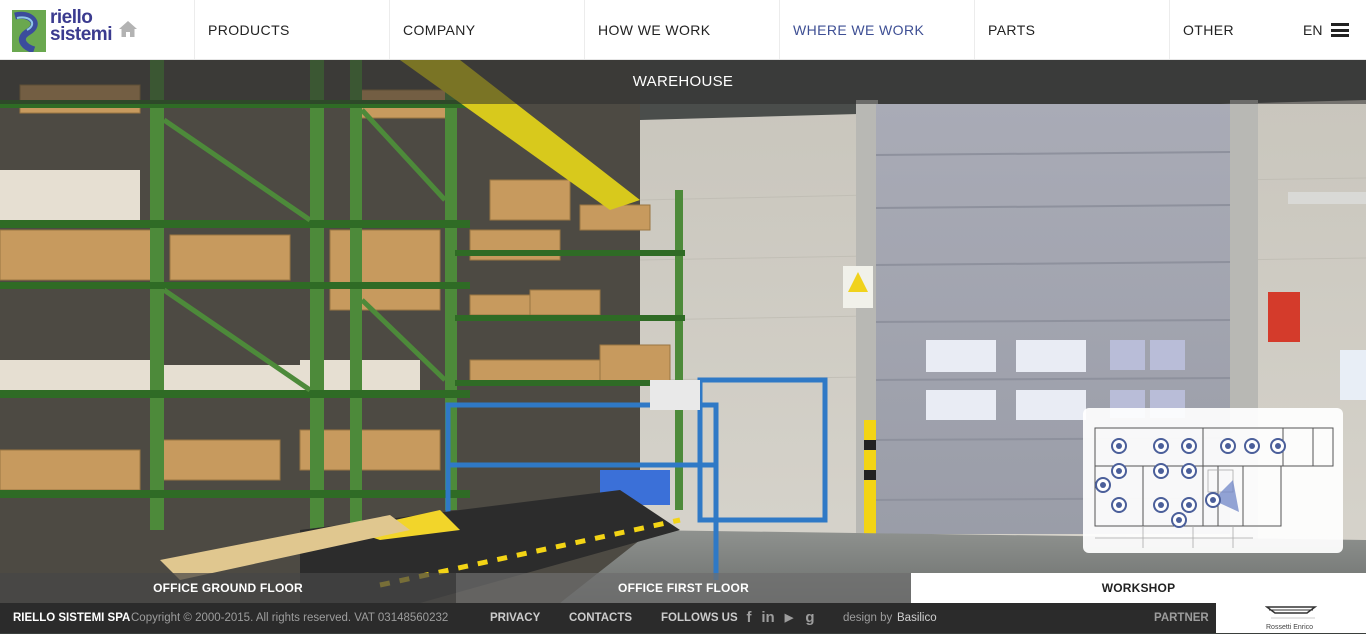  Describe the element at coordinates (868, 618) in the screenshot. I see `design-credit-prefix: design by` at that location.